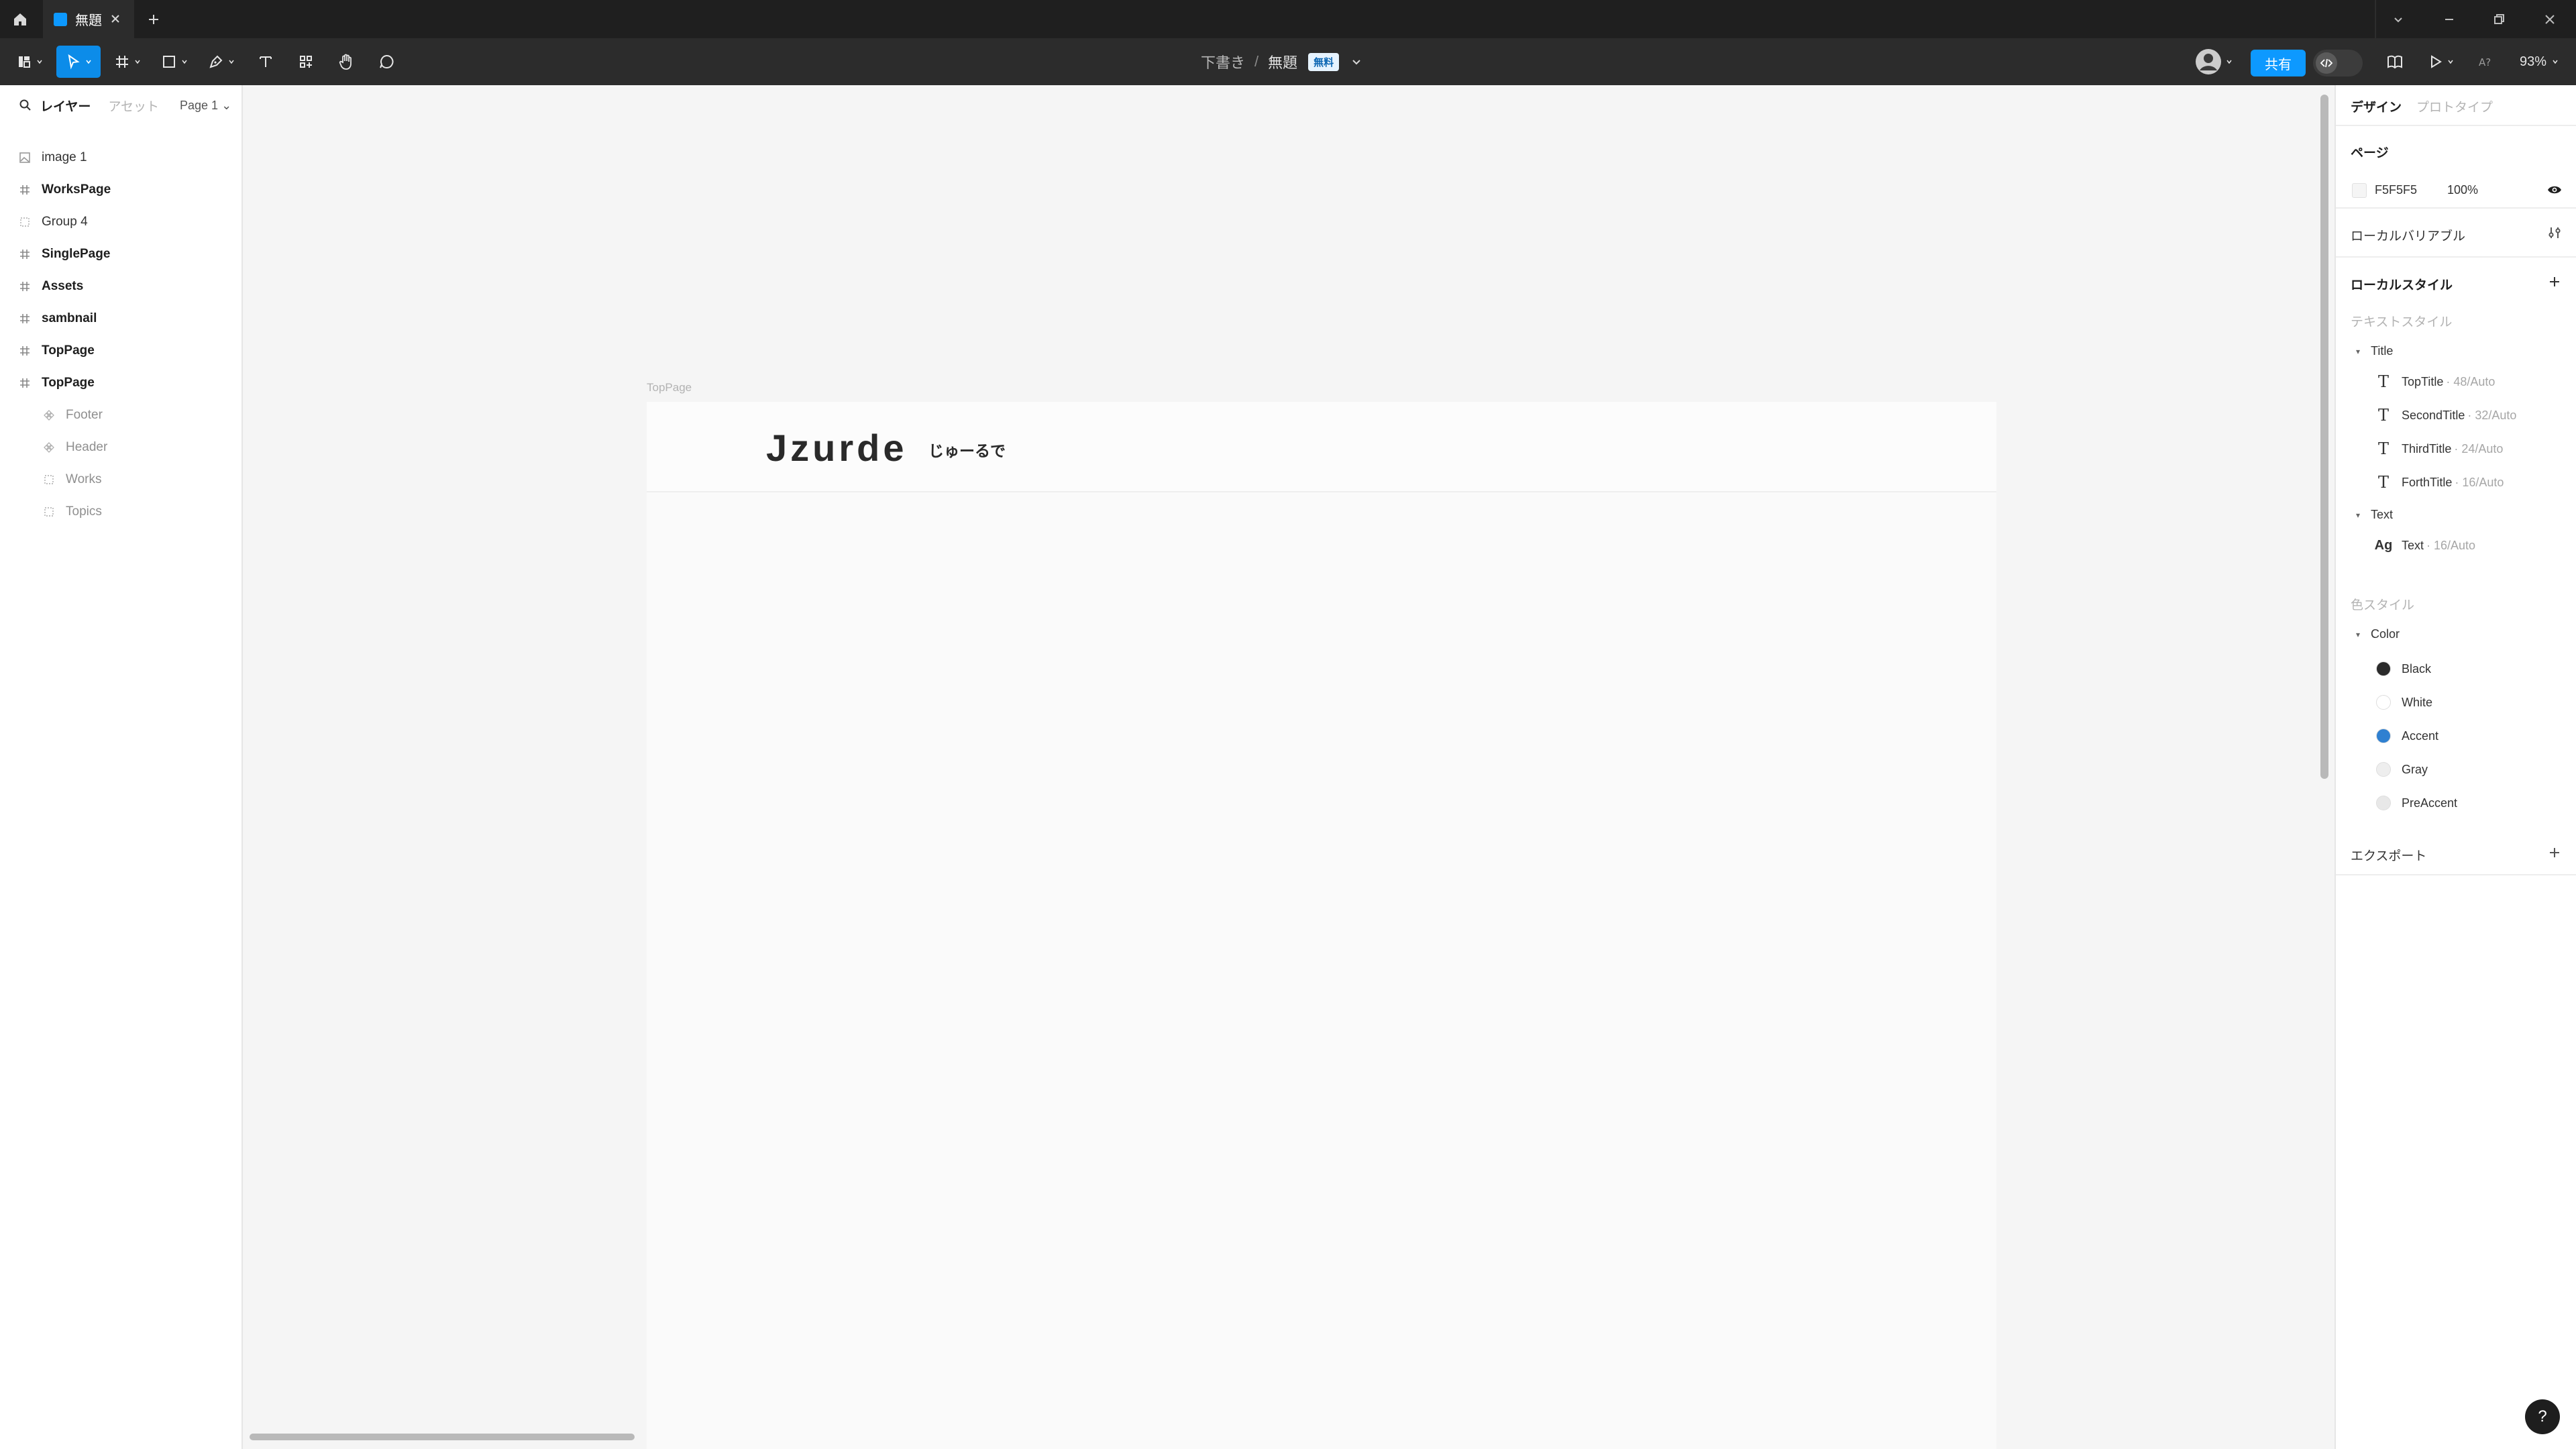 This screenshot has width=2576, height=1449. I want to click on add-export-icon, so click(2554, 853).